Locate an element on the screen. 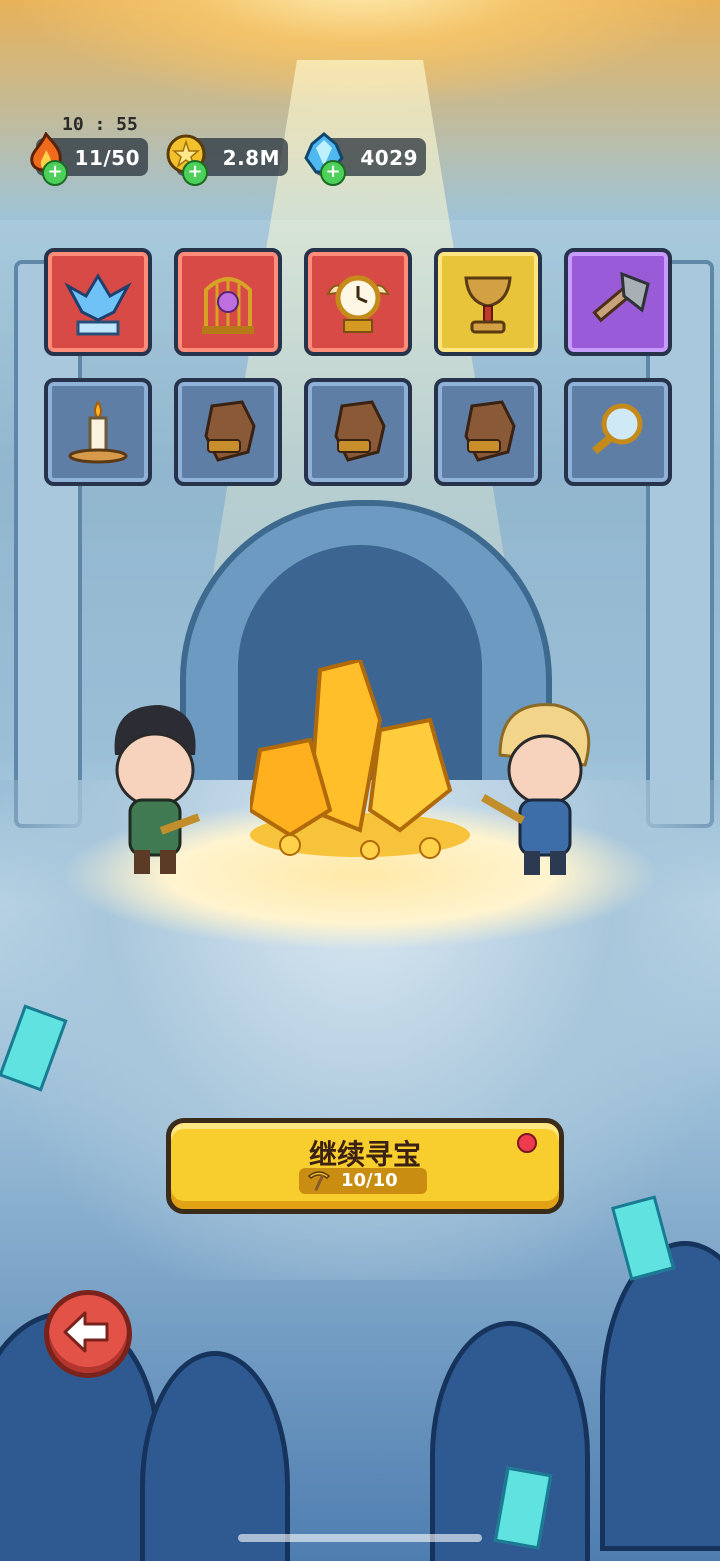 The width and height of the screenshot is (720, 1561). coin-counter: + 2.8M is located at coordinates (227, 160).